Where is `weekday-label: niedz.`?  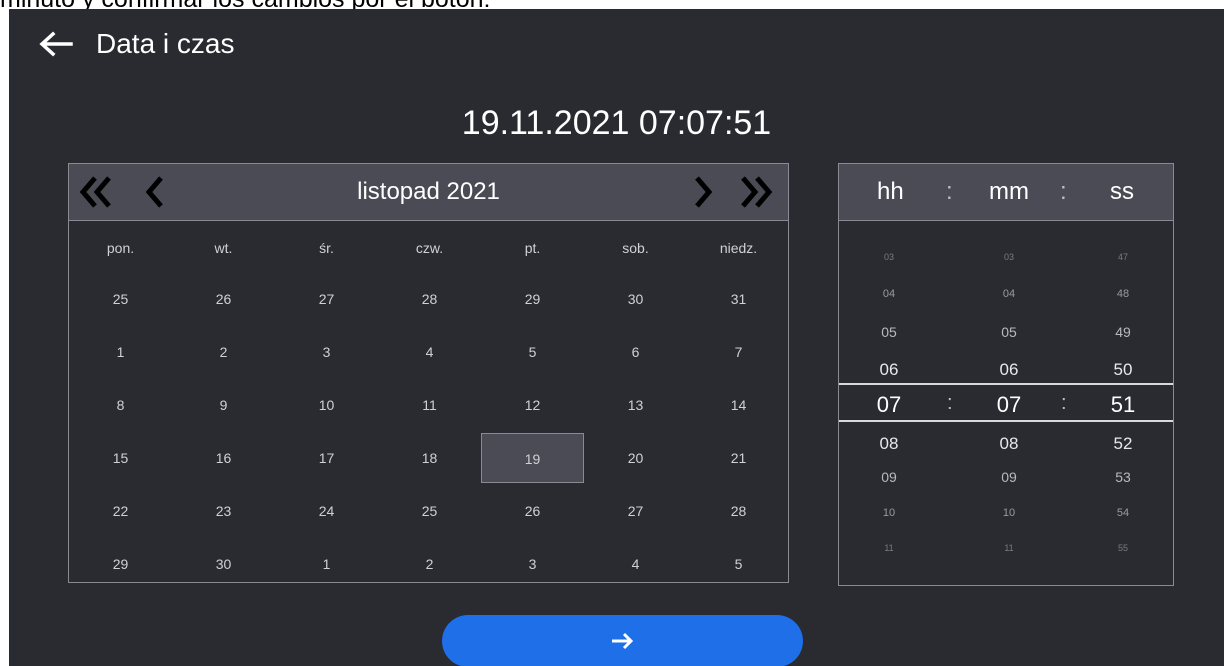 weekday-label: niedz. is located at coordinates (738, 248).